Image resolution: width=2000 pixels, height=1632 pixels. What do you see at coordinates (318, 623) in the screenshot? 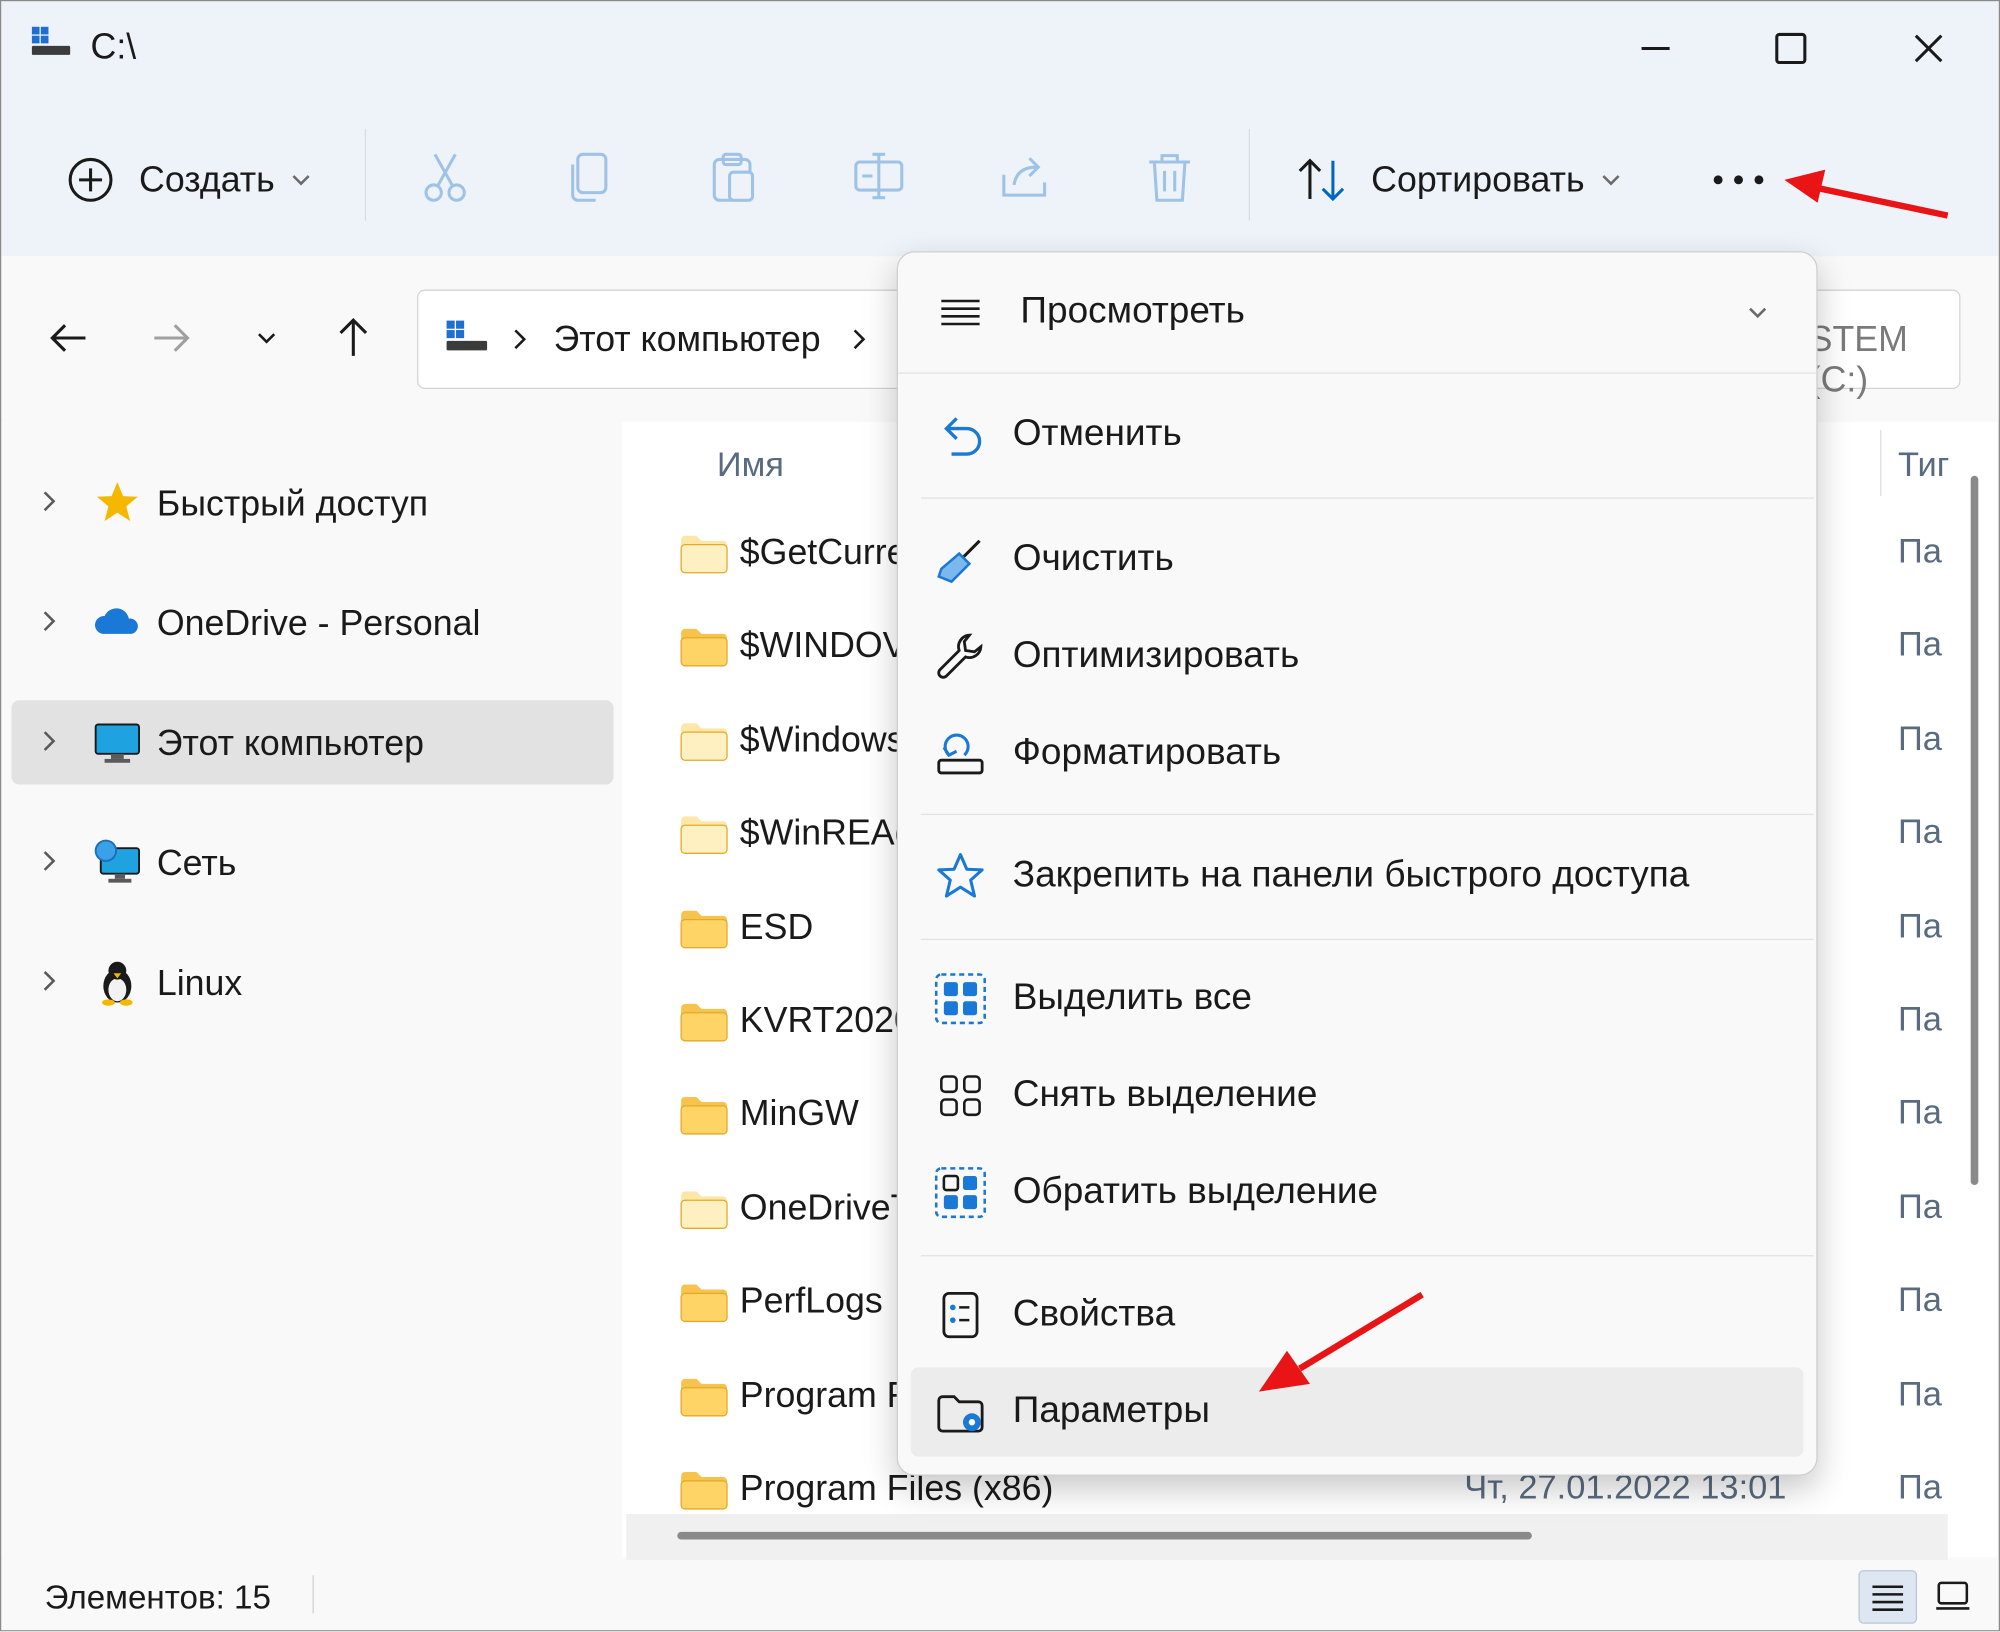
I see `sidebar-item-label: OneDrive - Personal` at bounding box center [318, 623].